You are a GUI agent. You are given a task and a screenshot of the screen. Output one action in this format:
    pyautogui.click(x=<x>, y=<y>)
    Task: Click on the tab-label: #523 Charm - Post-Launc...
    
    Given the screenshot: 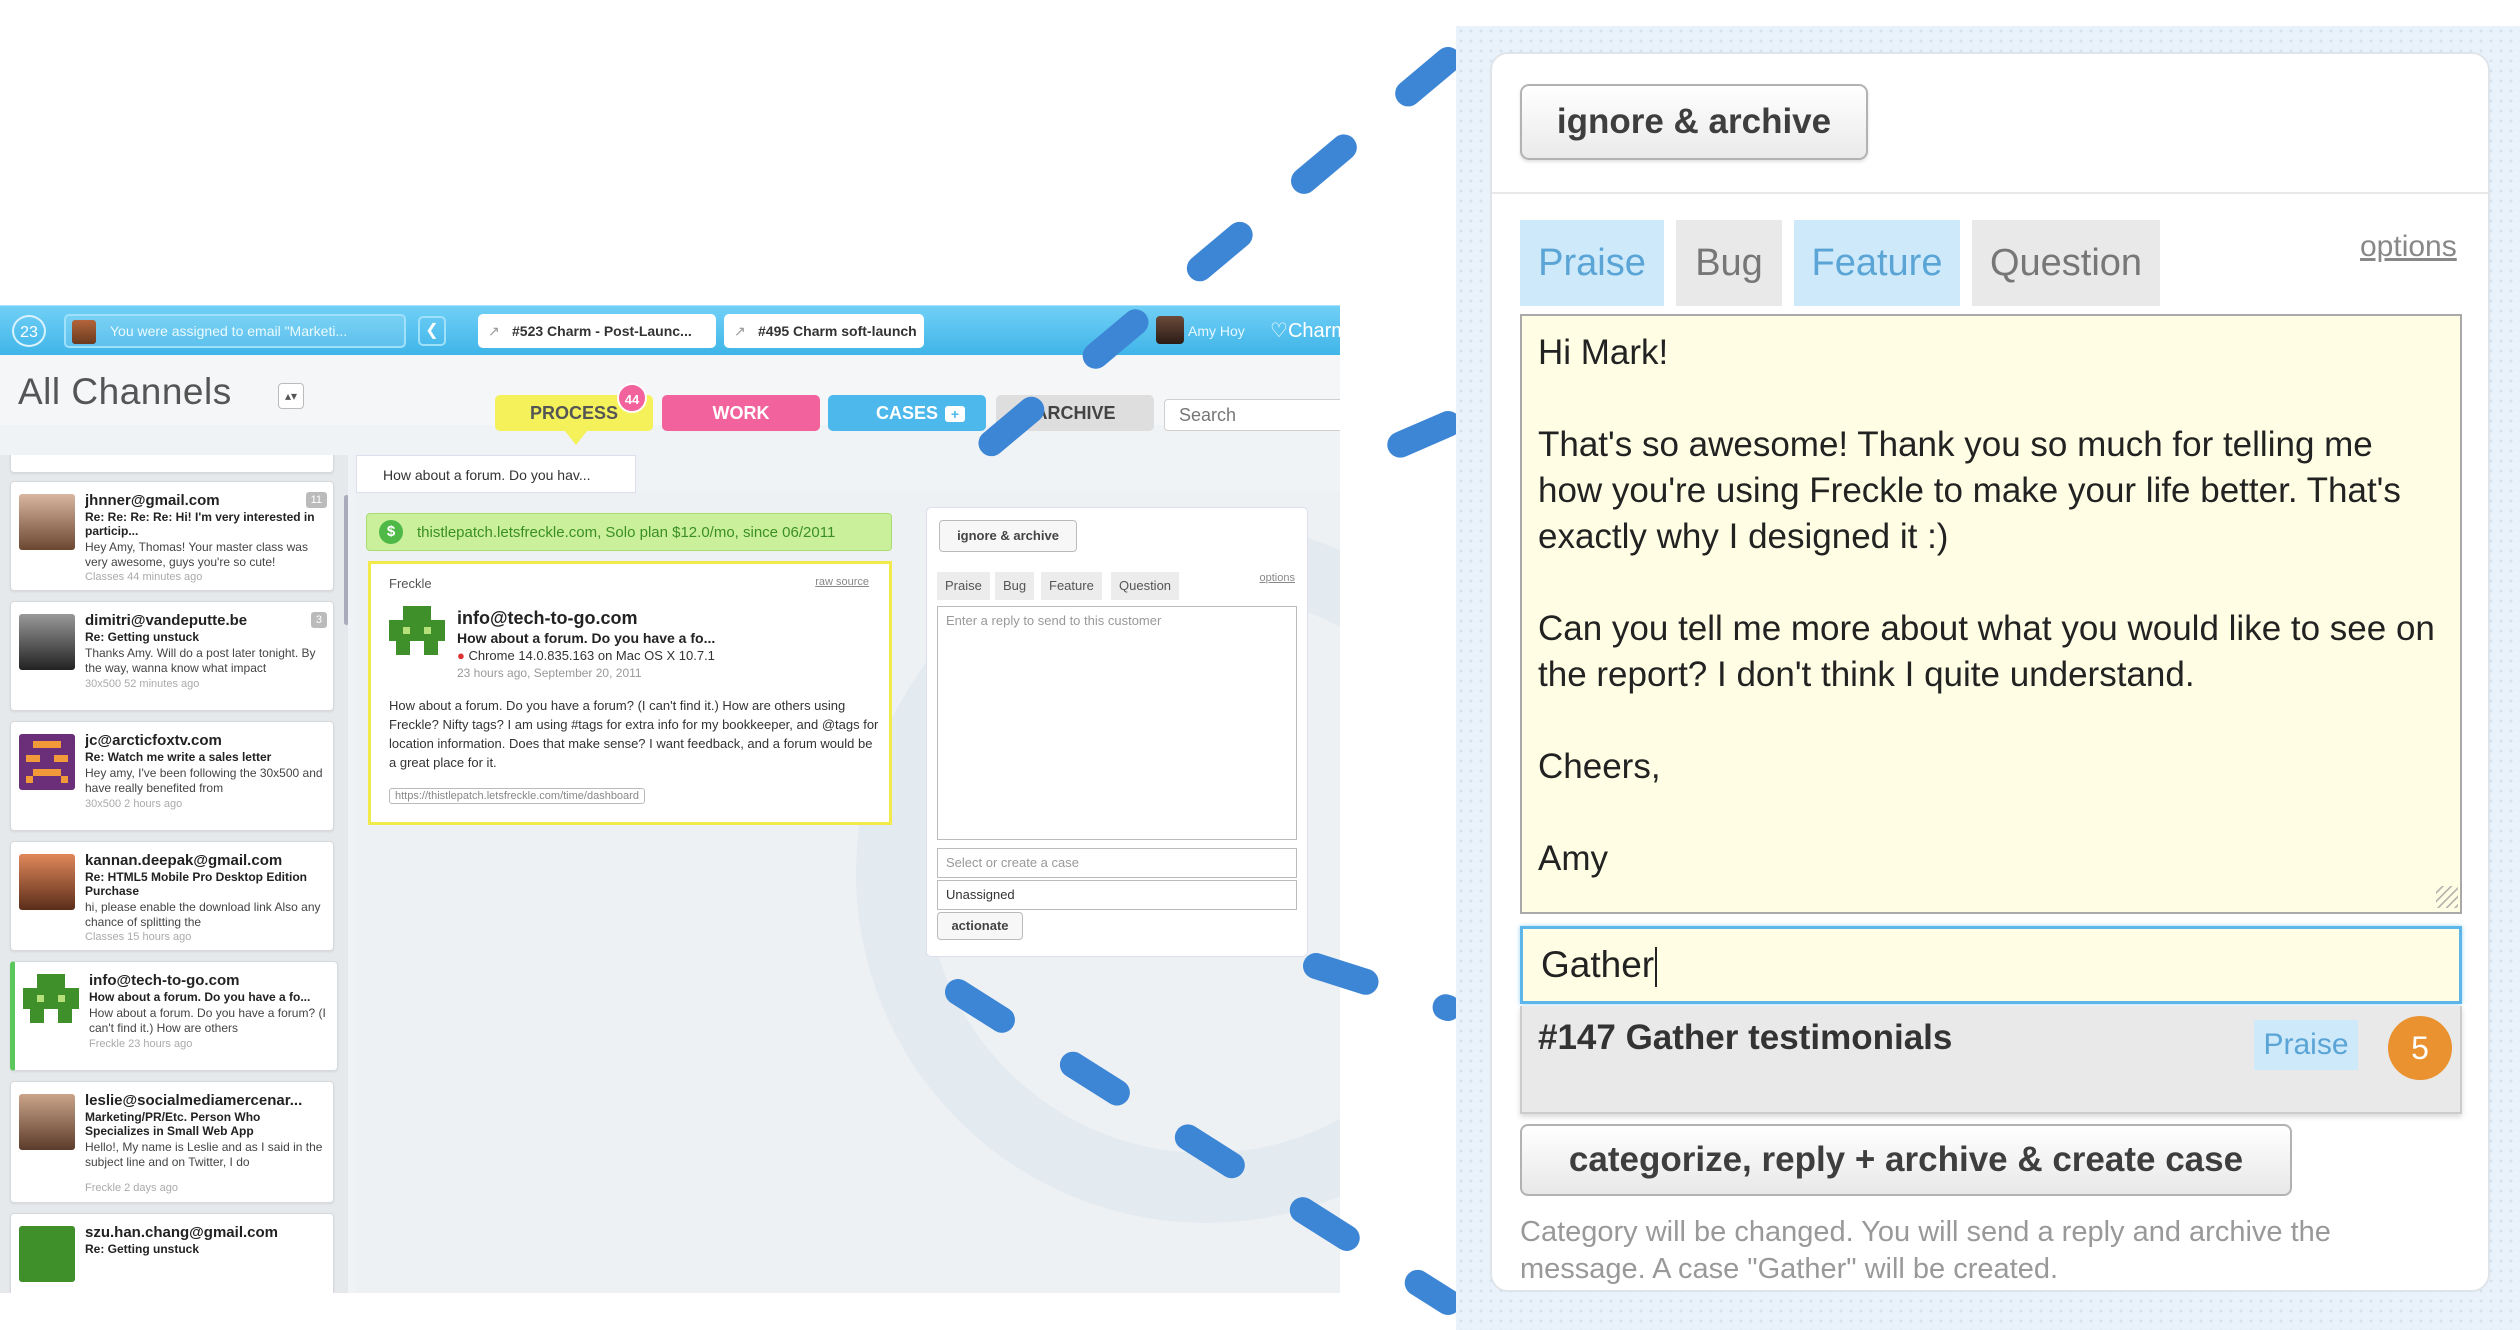 What is the action you would take?
    pyautogui.click(x=602, y=331)
    